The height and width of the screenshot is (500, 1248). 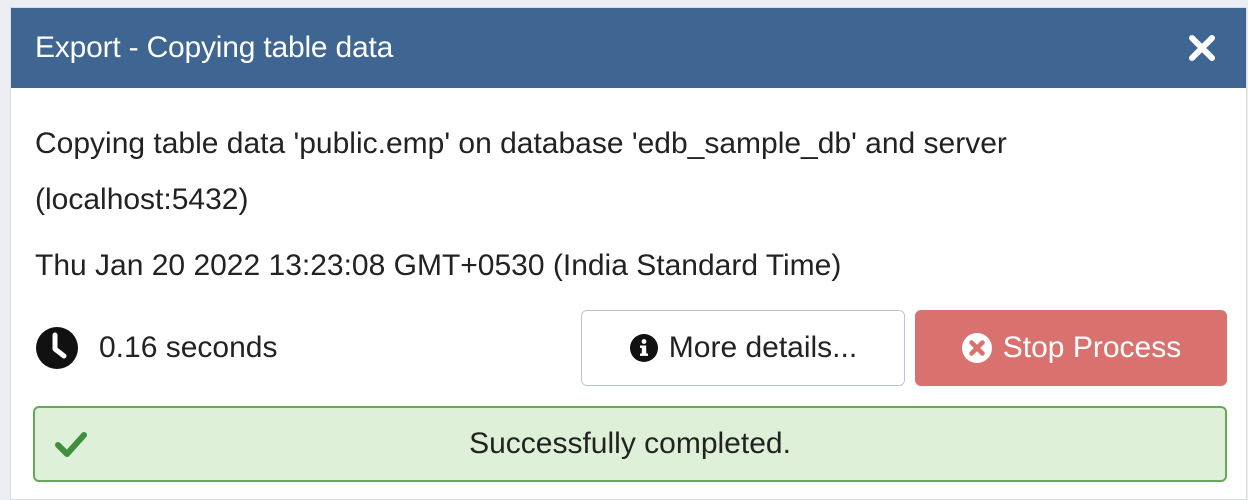 What do you see at coordinates (188, 347) in the screenshot?
I see `duration-text: 0.16 seconds` at bounding box center [188, 347].